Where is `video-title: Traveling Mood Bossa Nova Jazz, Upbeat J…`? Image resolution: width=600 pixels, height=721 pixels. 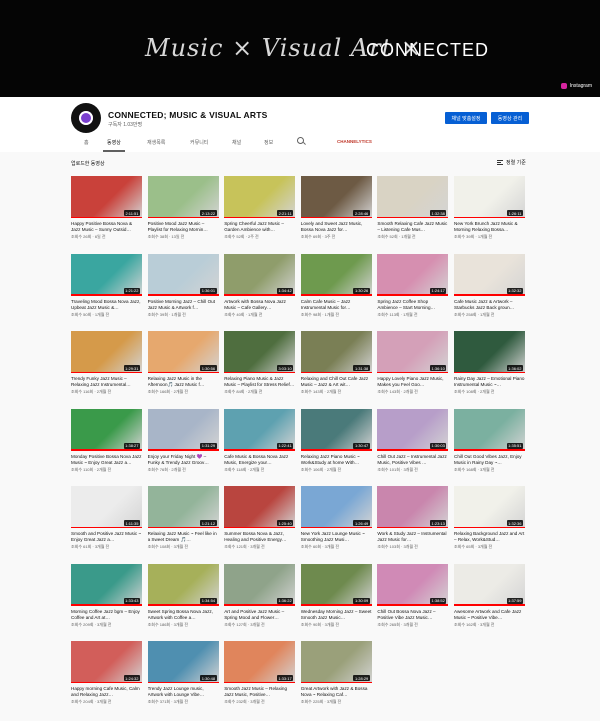
video-title: Traveling Mood Bossa Nova Jazz, Upbeat J… is located at coordinates (106, 305).